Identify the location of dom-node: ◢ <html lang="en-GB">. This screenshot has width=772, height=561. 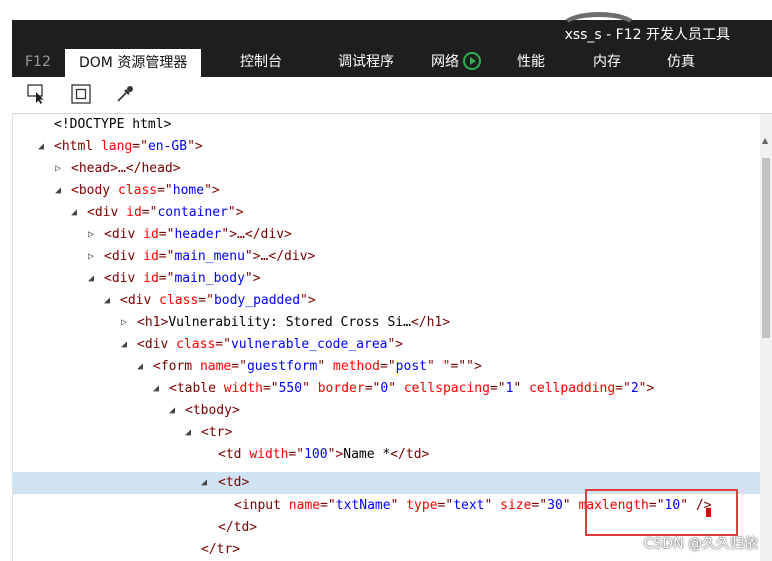
(387, 147).